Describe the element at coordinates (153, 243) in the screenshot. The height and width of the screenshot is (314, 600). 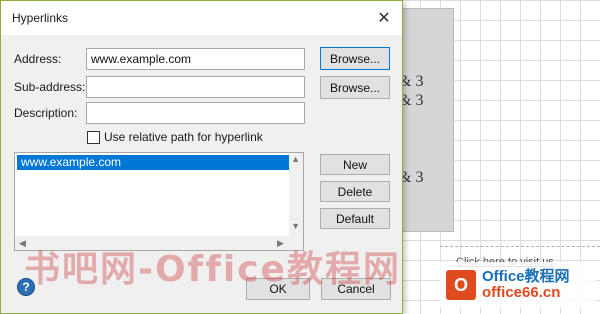
I see `horizontal-scrollbar: ◀ ▶` at that location.